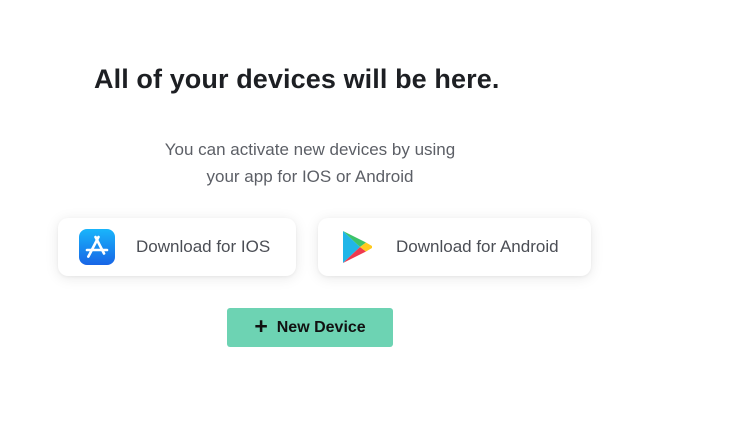  Describe the element at coordinates (310, 149) in the screenshot. I see `description-line-1: You can activate new devices by using` at that location.